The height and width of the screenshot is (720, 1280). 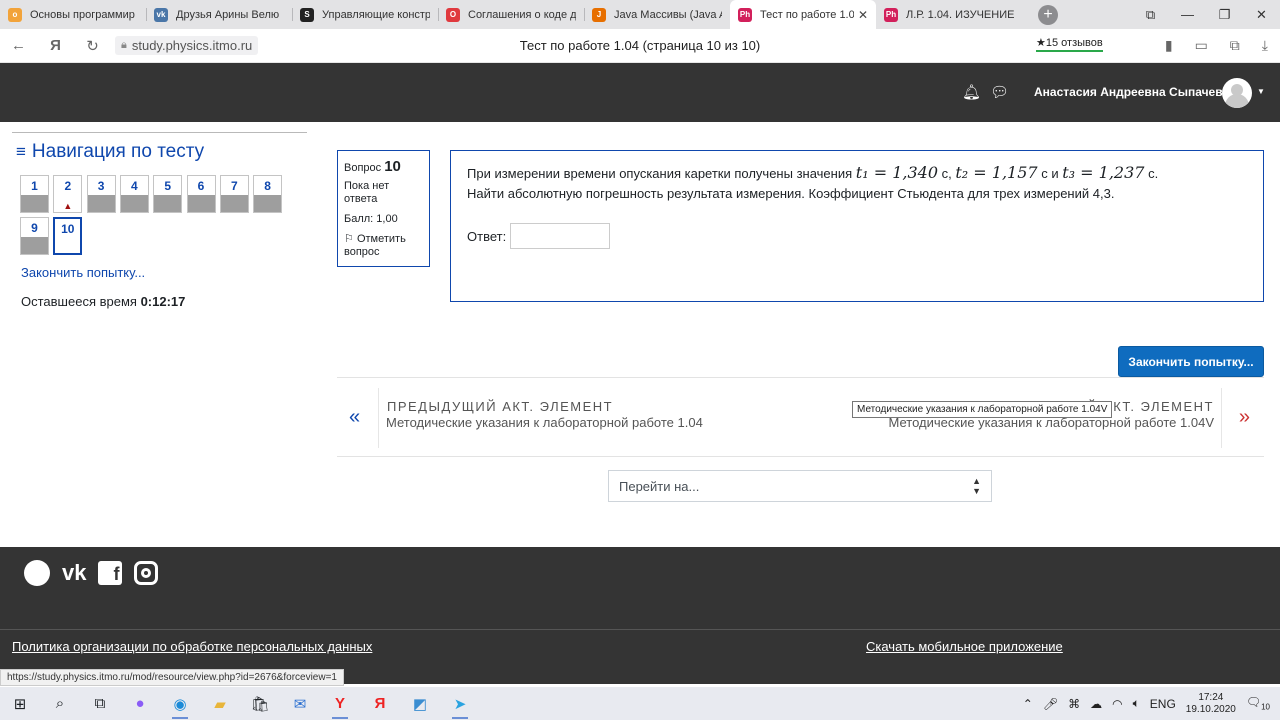 What do you see at coordinates (365, 14) in the screenshot?
I see `browser-tab: S Управляющие констр` at bounding box center [365, 14].